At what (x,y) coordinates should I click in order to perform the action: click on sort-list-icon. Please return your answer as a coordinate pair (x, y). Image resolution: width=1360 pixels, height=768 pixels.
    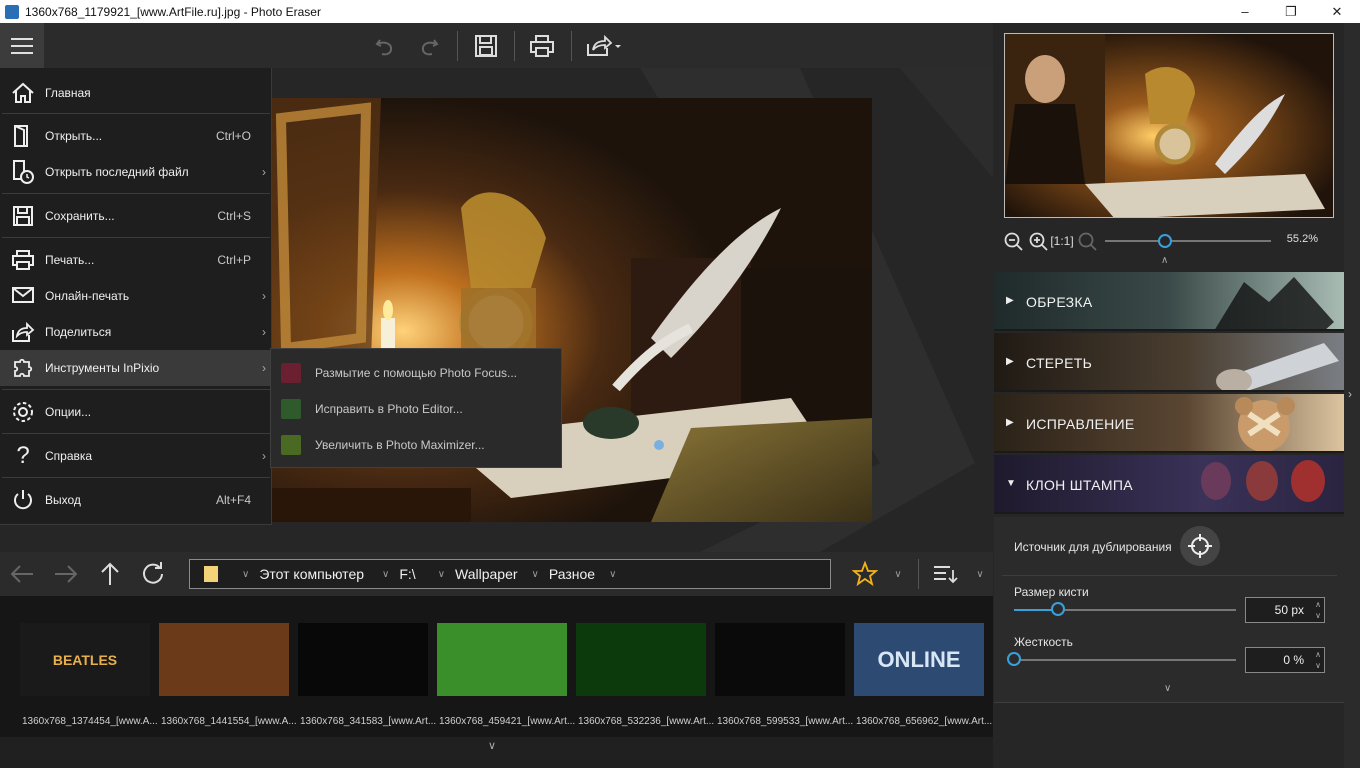
    Looking at the image, I should click on (944, 574).